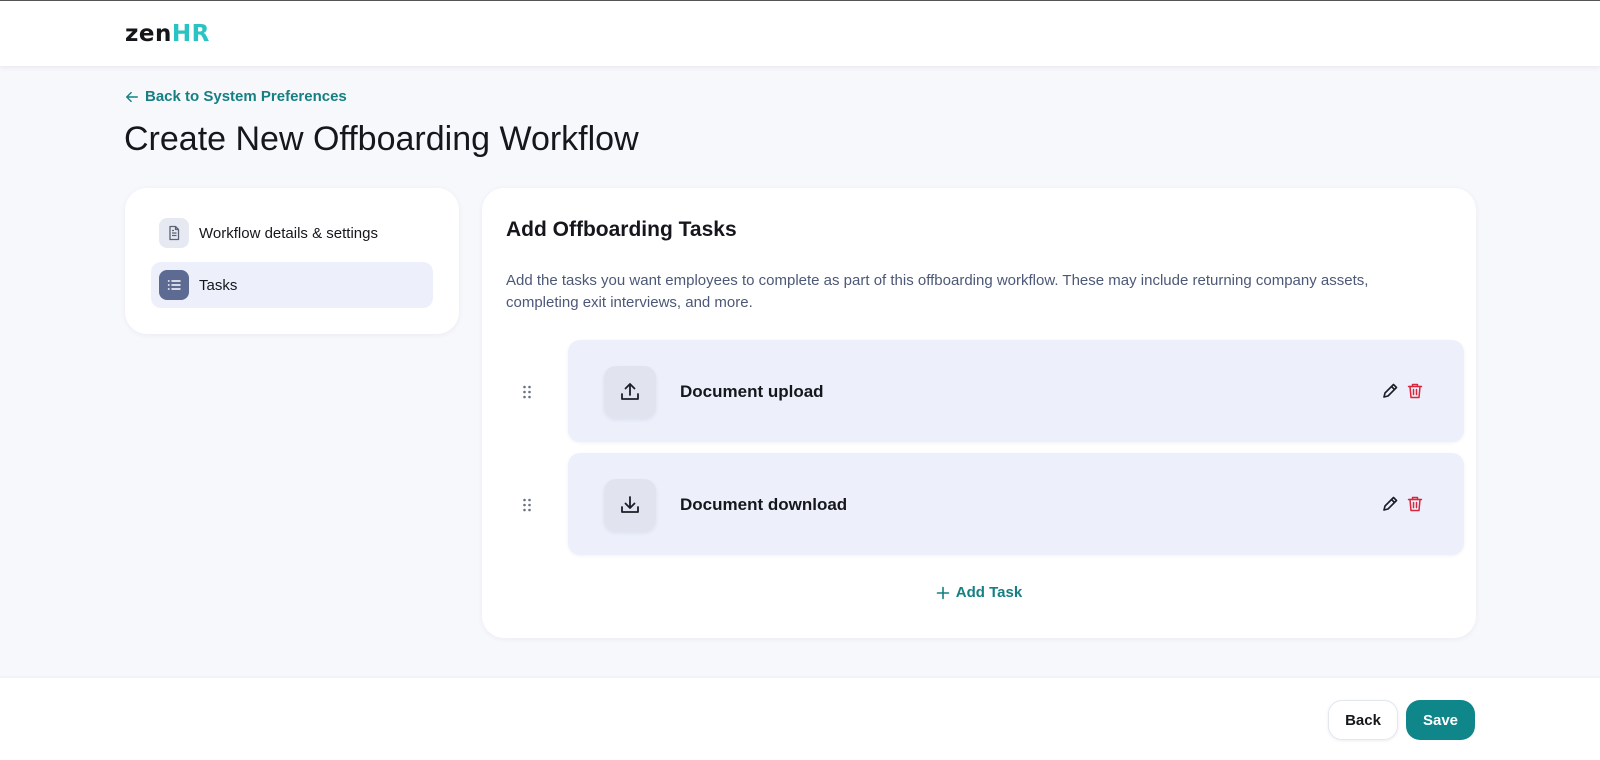 The height and width of the screenshot is (760, 1600). Describe the element at coordinates (1363, 720) in the screenshot. I see `back-button: Back` at that location.